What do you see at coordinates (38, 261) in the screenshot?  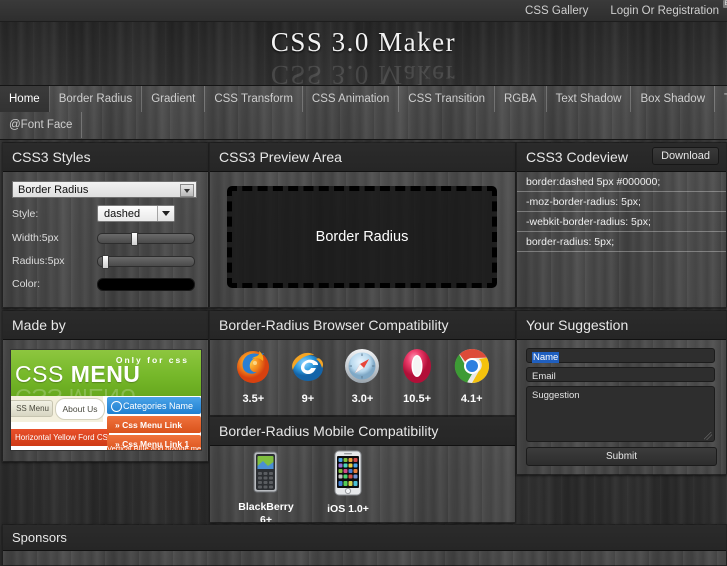 I see `radius-label: Radius:5px` at bounding box center [38, 261].